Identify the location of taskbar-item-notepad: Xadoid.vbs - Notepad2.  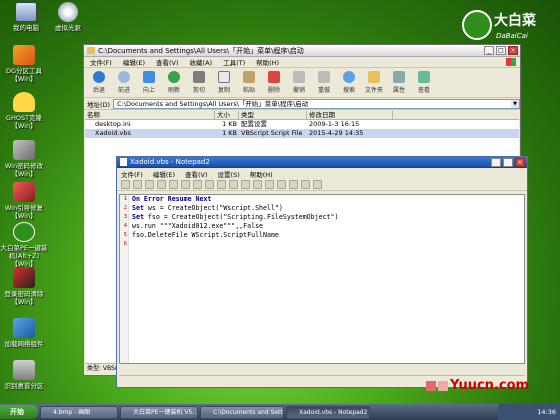
(328, 412).